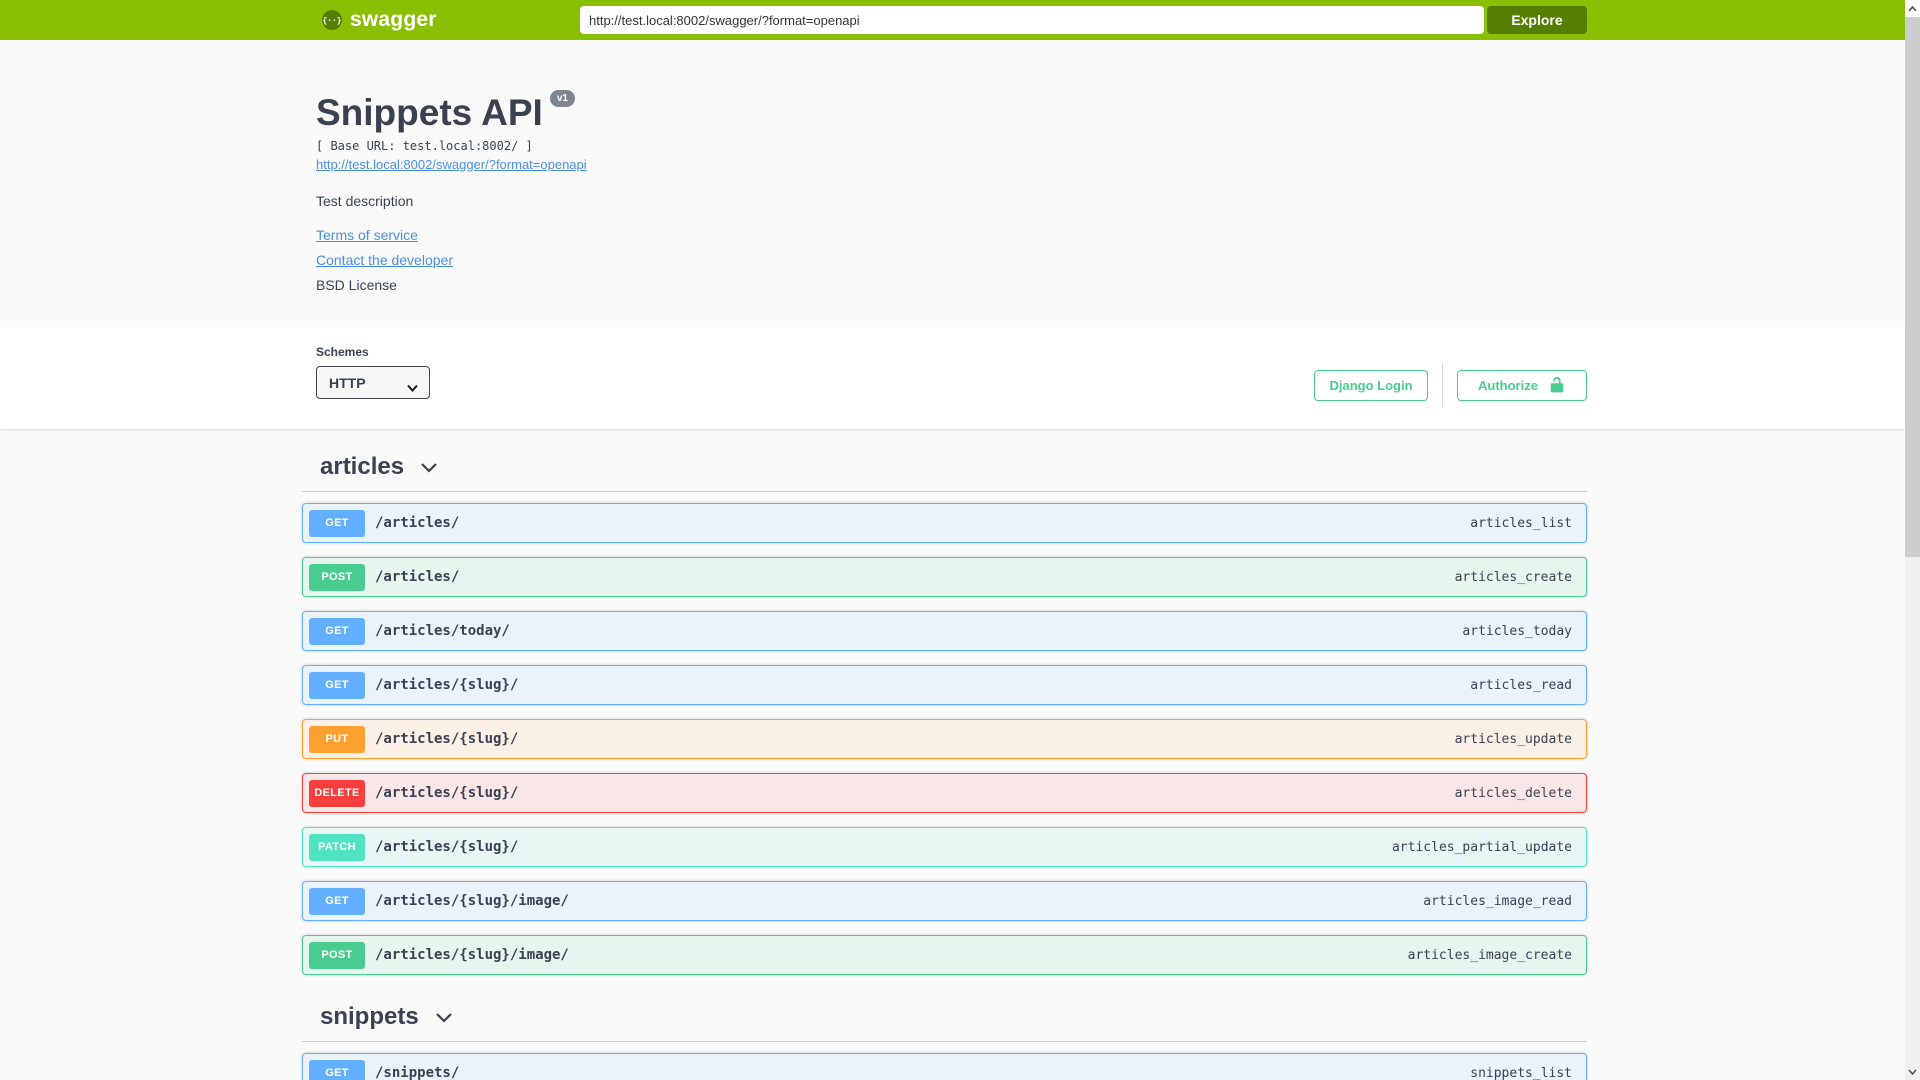 The width and height of the screenshot is (1920, 1080). I want to click on scheme-container: Schemes HTTP Django Login Authorize, so click(952, 378).